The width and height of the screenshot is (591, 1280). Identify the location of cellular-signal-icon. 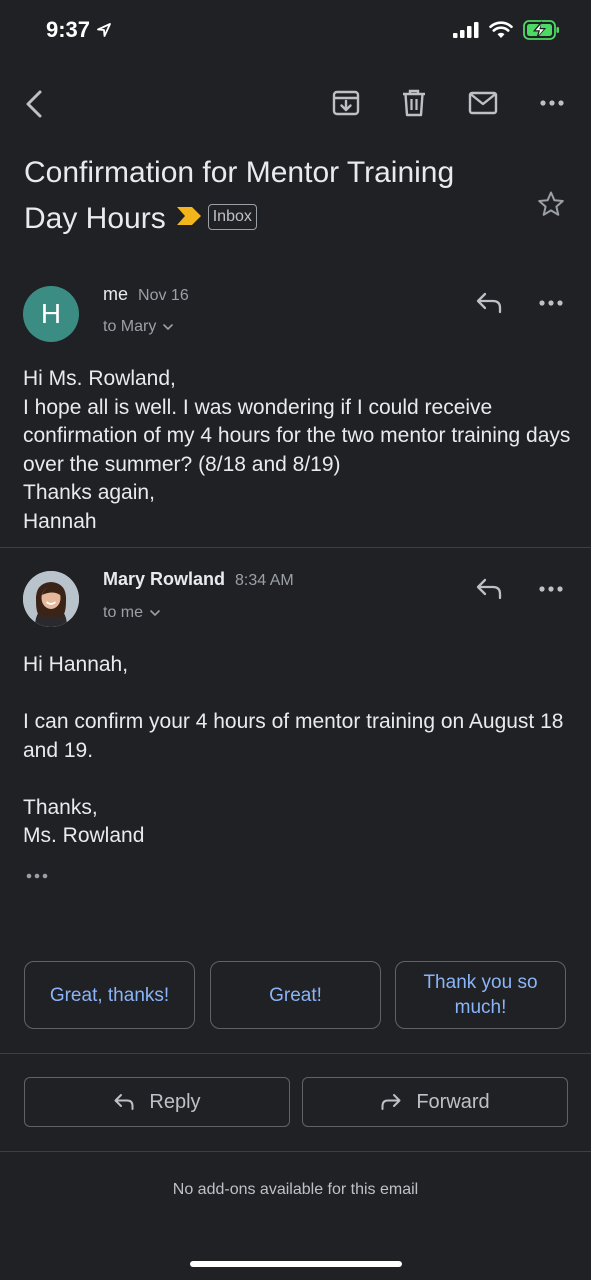
(466, 30).